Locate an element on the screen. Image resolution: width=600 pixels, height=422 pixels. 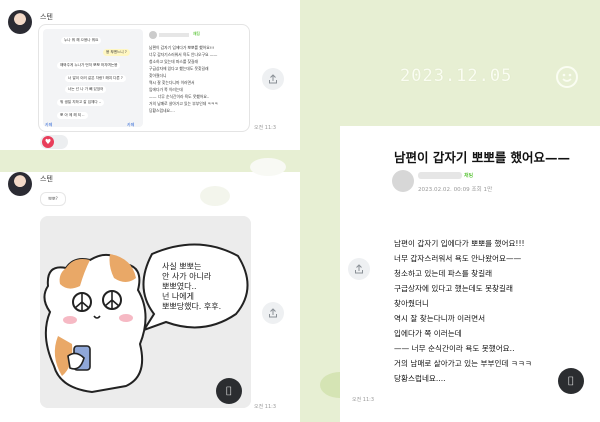
post-line: 남편이 갑자기 입에다가 뽀뽀를 했어요!!! is located at coordinates (182, 47).